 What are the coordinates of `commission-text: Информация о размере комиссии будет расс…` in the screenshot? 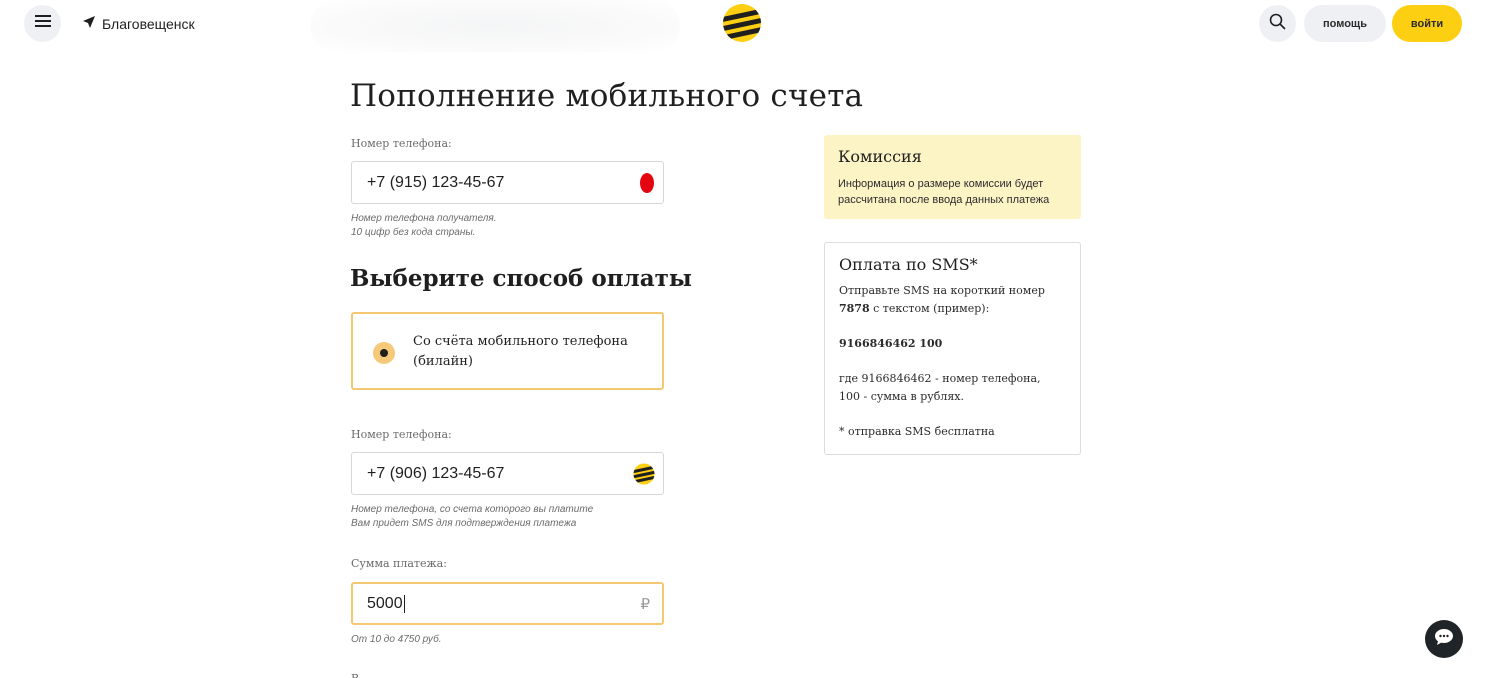 It's located at (944, 192).